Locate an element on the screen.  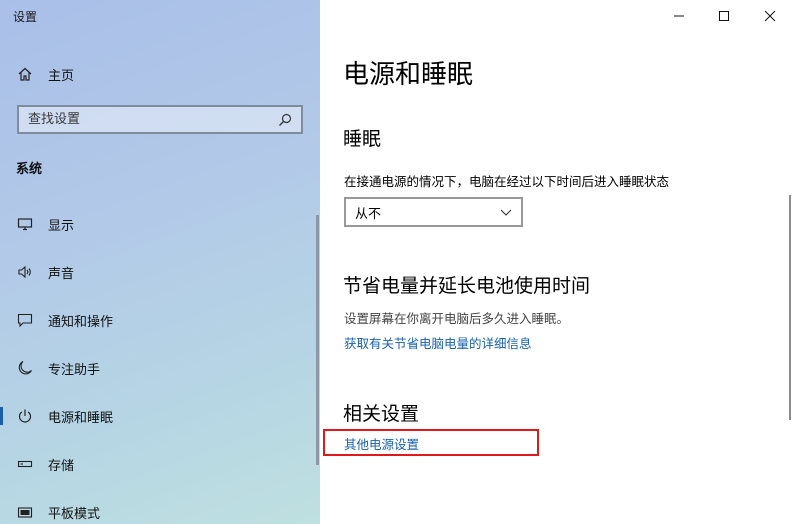
section-label-system: 系统 is located at coordinates (29, 169).